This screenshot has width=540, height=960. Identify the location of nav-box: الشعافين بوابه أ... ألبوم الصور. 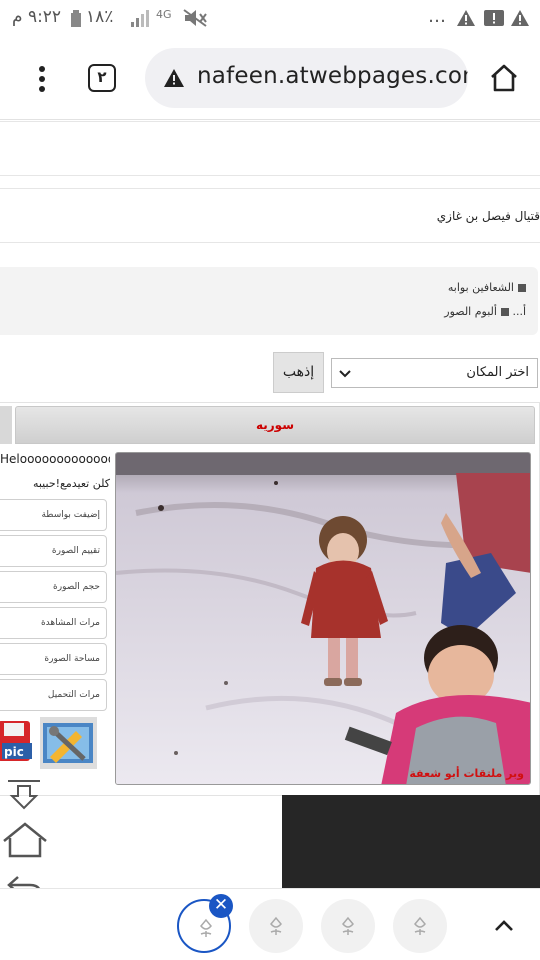
(269, 301).